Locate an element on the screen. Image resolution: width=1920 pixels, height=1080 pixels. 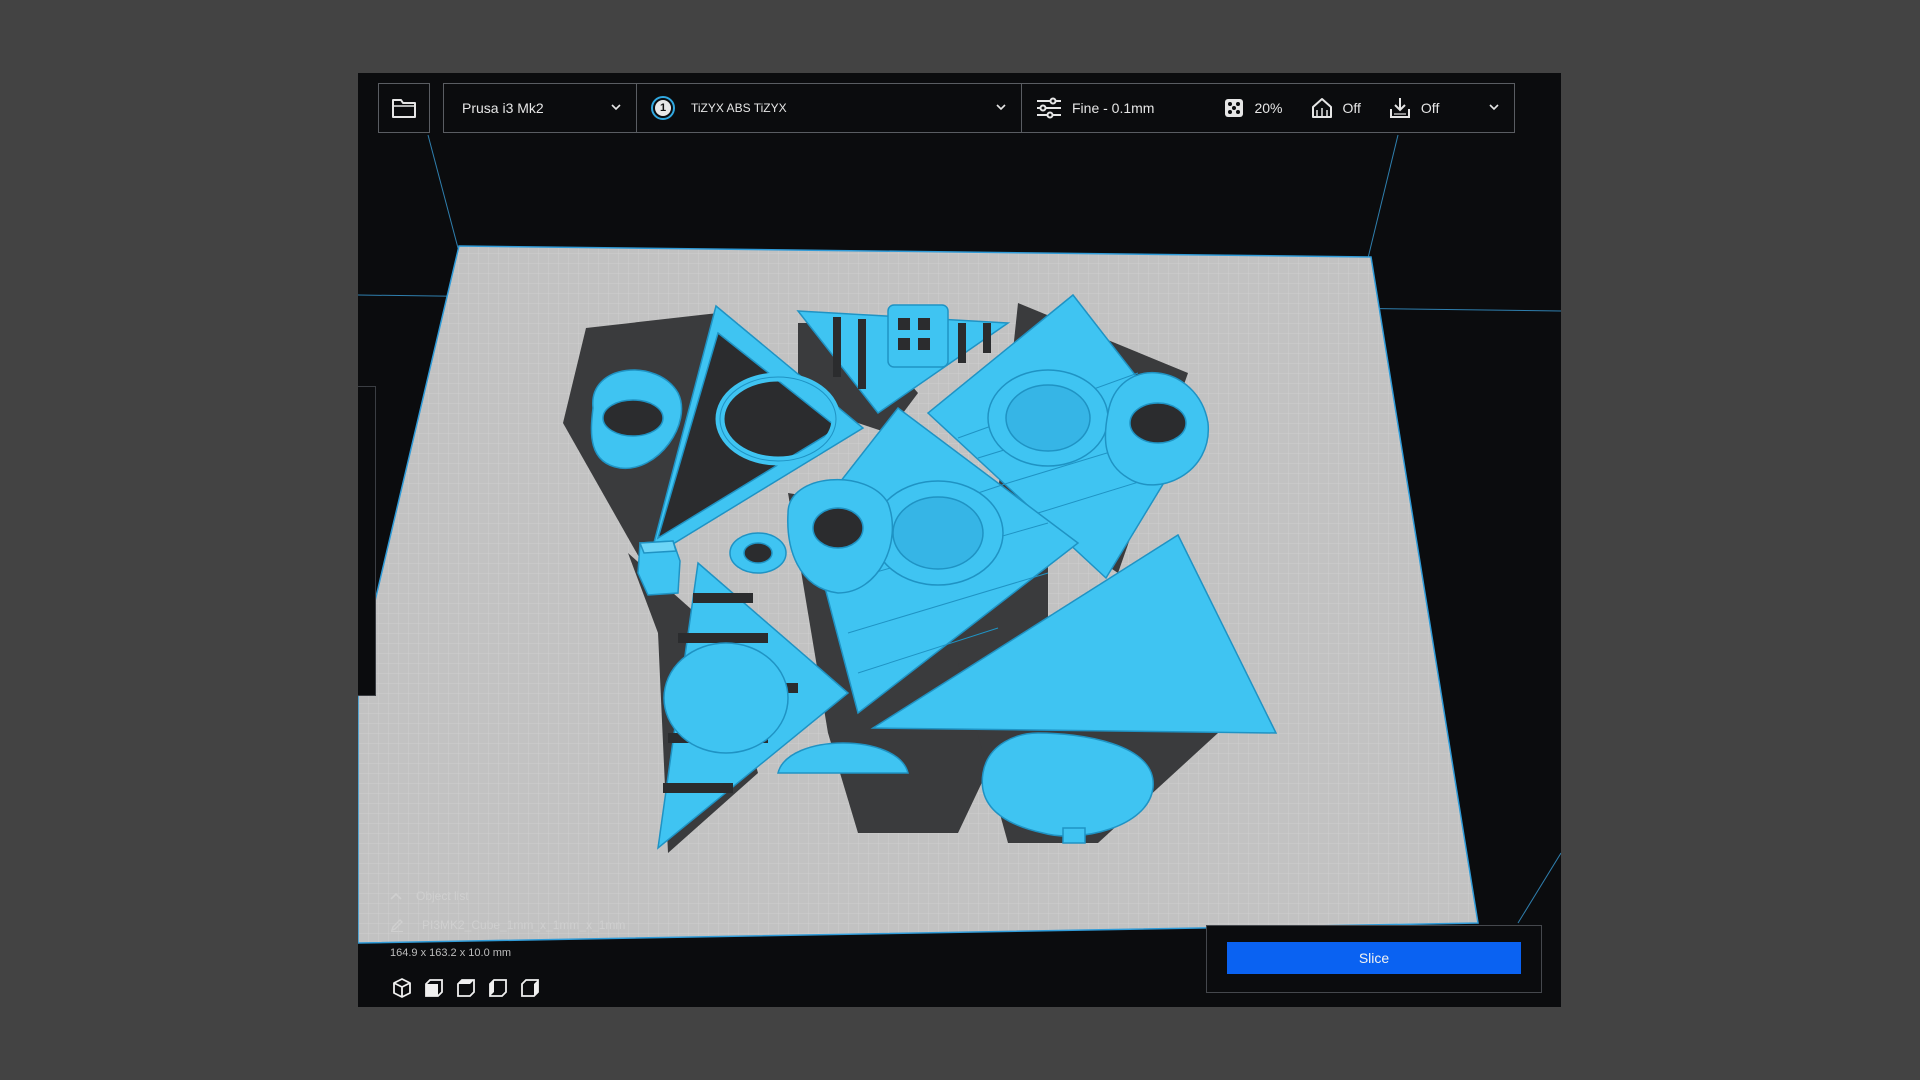
support-setting: Off is located at coordinates (1336, 108).